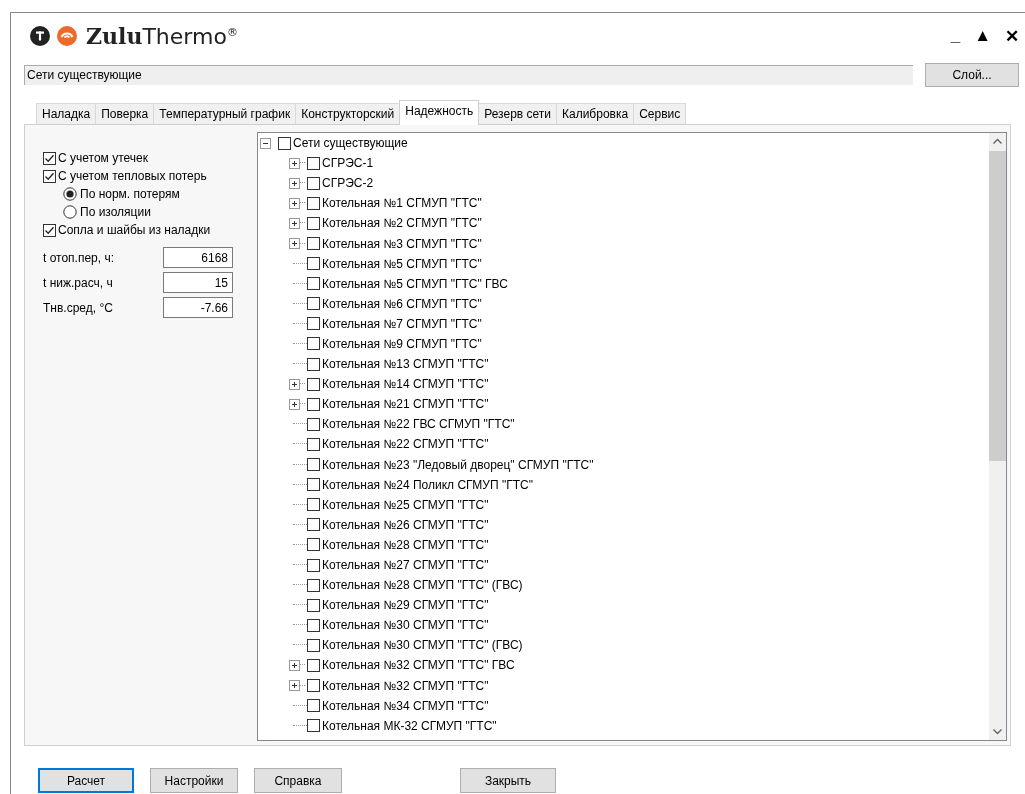  Describe the element at coordinates (409, 725) in the screenshot. I see `tree-item: Котельная МК-32 СГМУП "ГТС"` at that location.